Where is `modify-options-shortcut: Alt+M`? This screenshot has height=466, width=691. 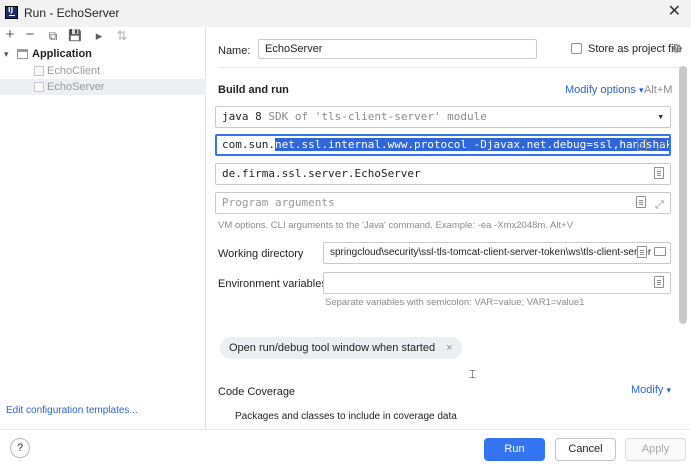
modify-options-shortcut: Alt+M is located at coordinates (658, 90).